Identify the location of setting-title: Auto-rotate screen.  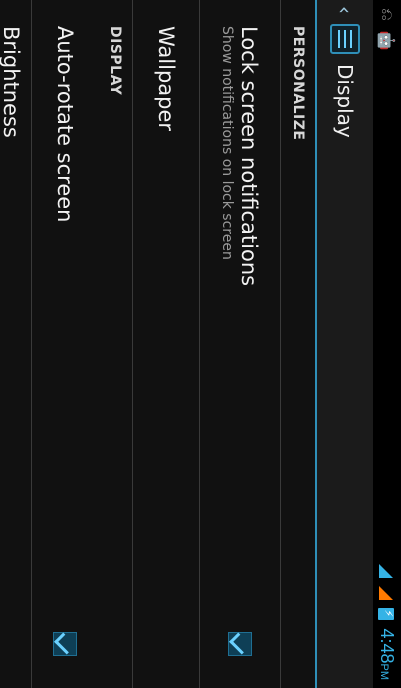
(65, 124).